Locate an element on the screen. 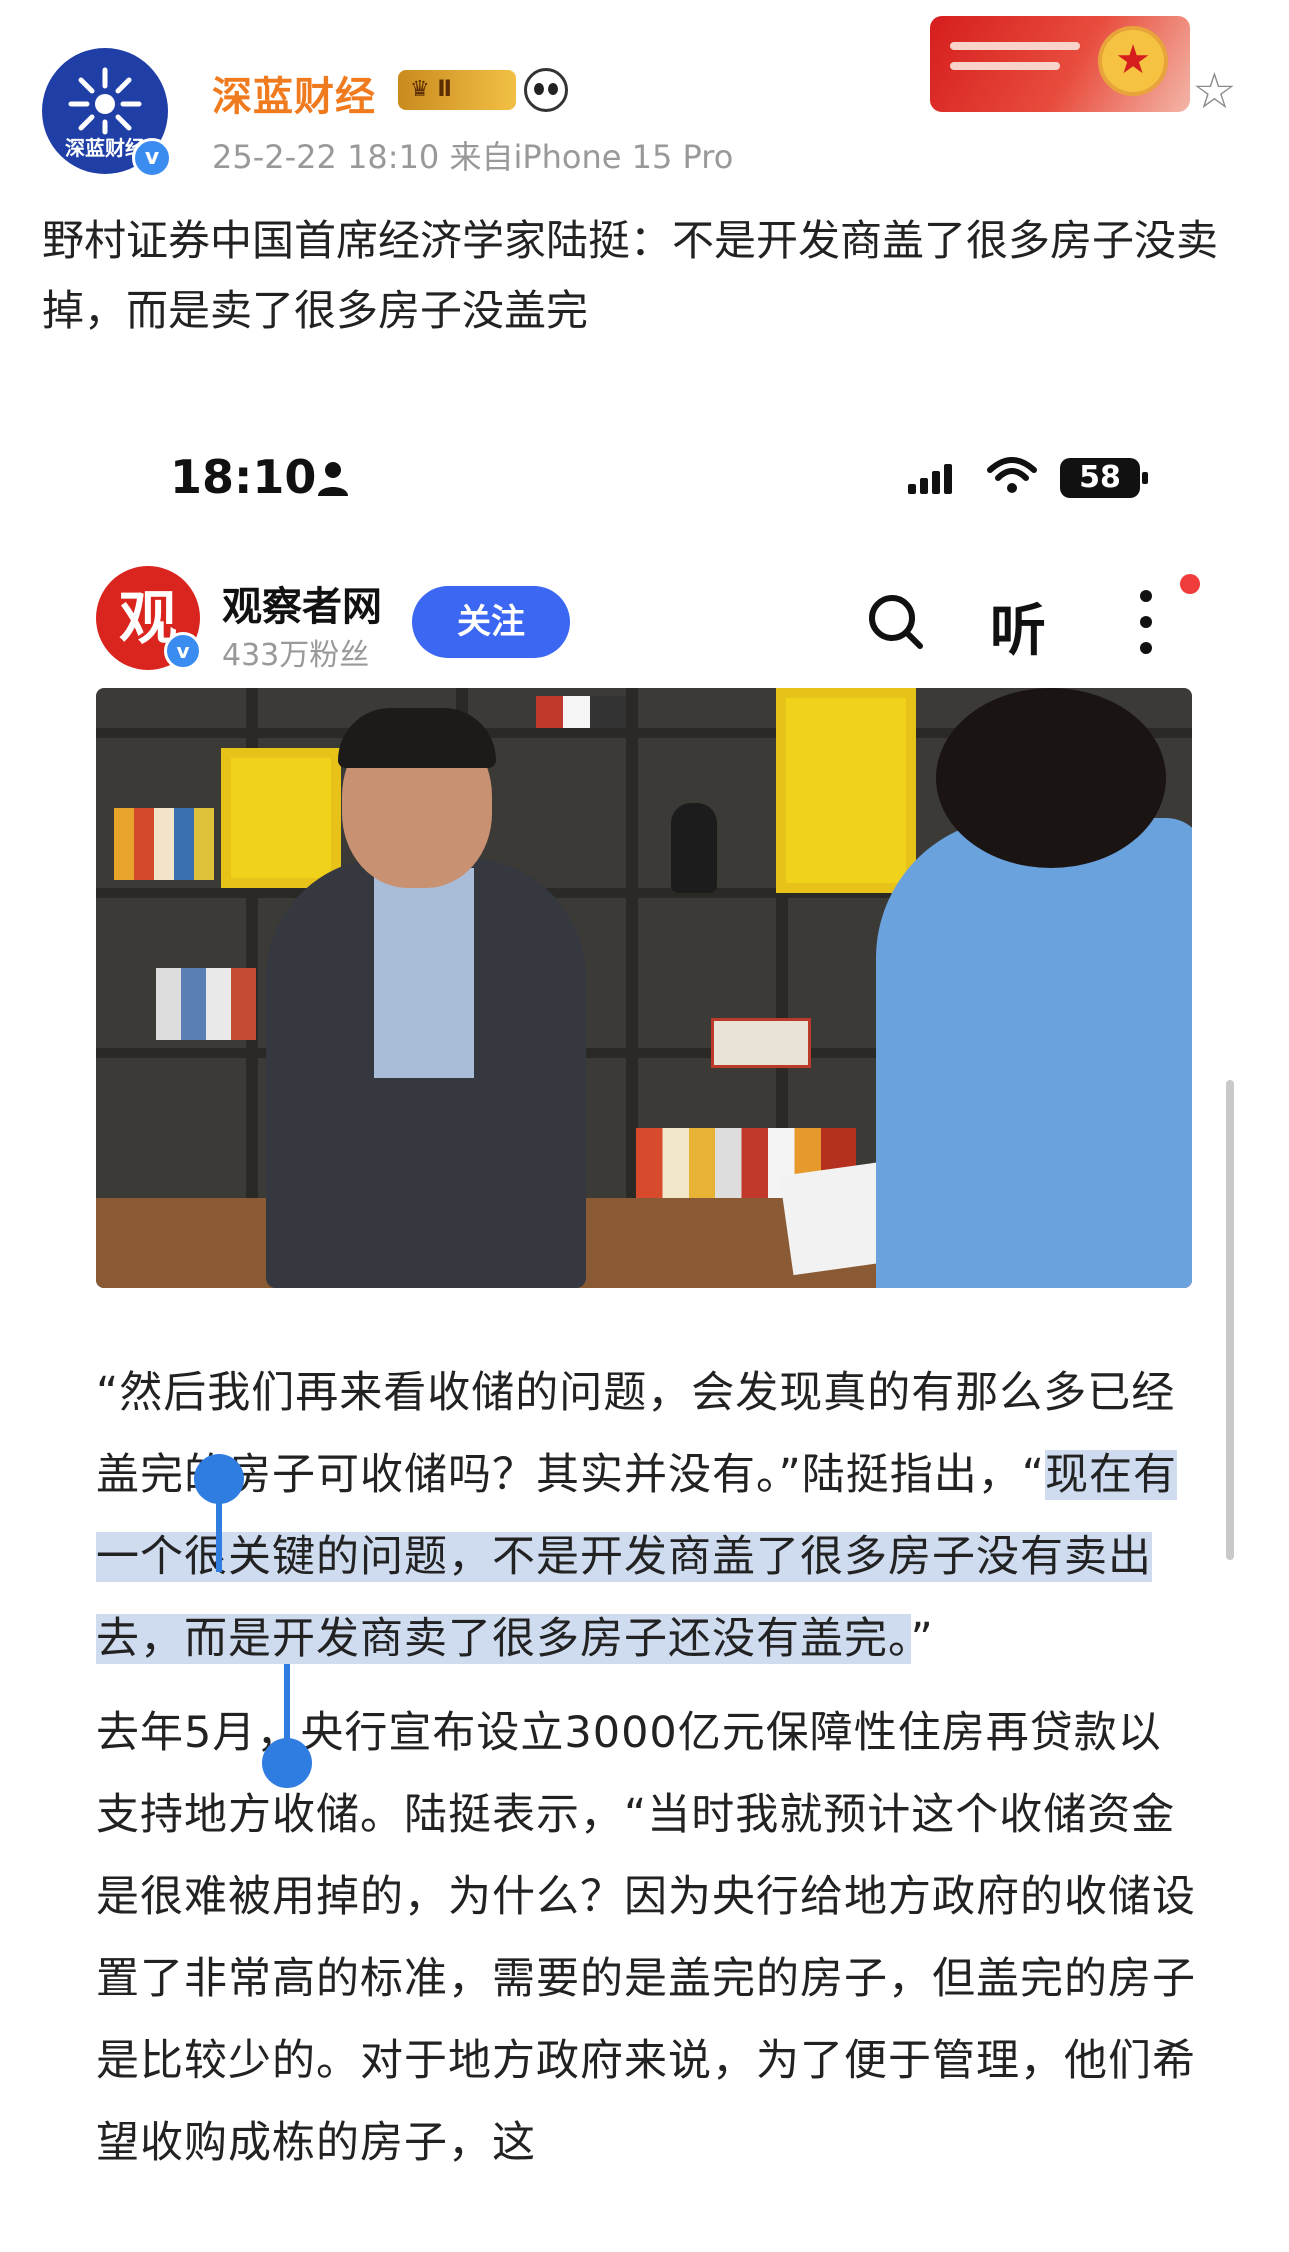 This screenshot has height=2252, width=1289. interviewee-hair is located at coordinates (417, 738).